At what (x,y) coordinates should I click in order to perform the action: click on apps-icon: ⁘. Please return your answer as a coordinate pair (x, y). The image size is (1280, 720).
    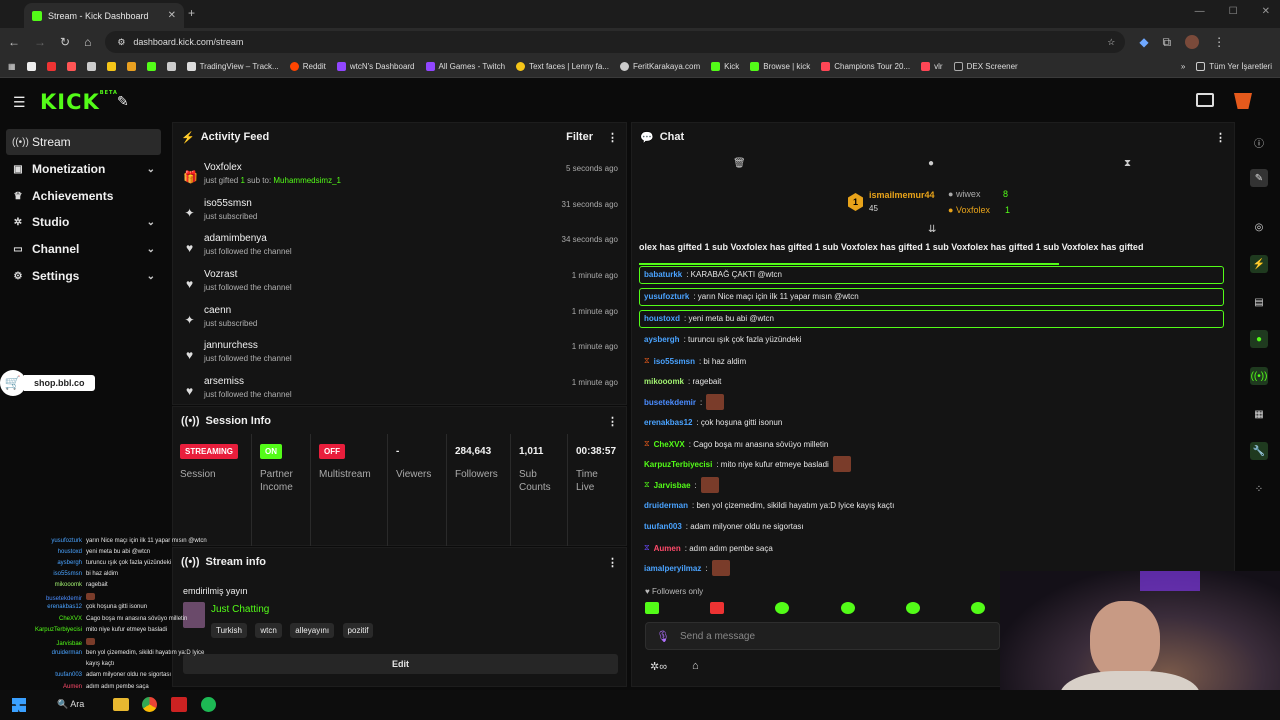
    Looking at the image, I should click on (1259, 489).